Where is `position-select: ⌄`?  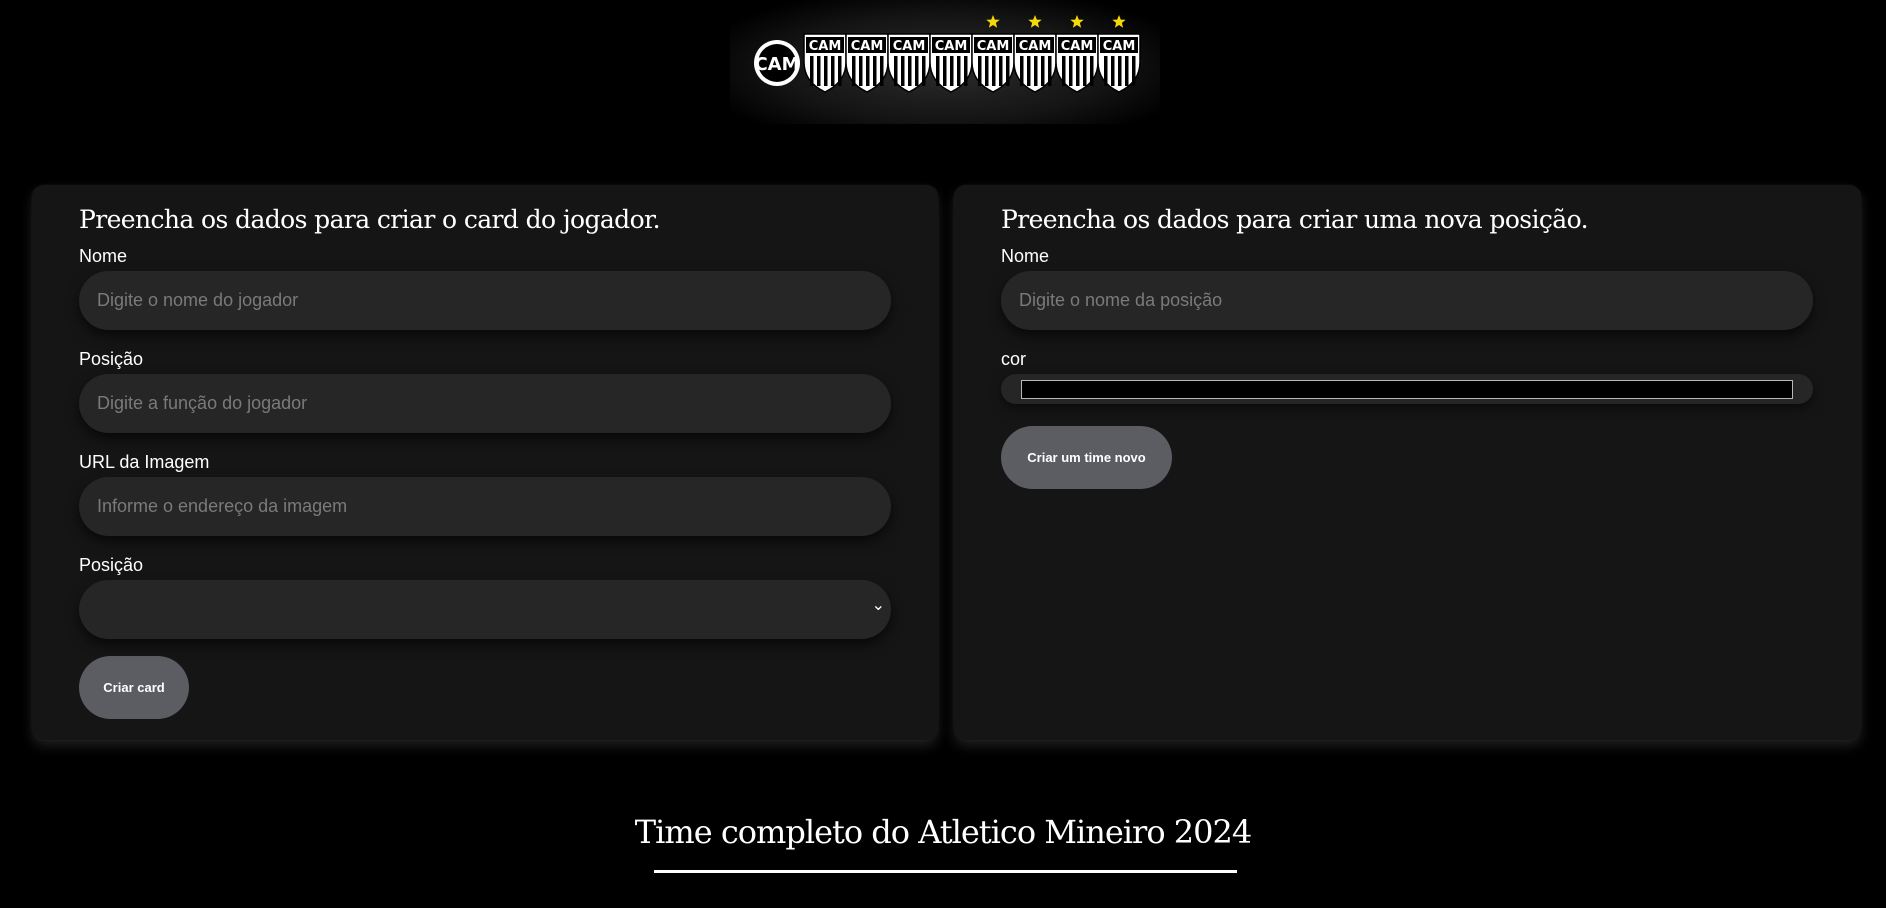 position-select: ⌄ is located at coordinates (485, 609).